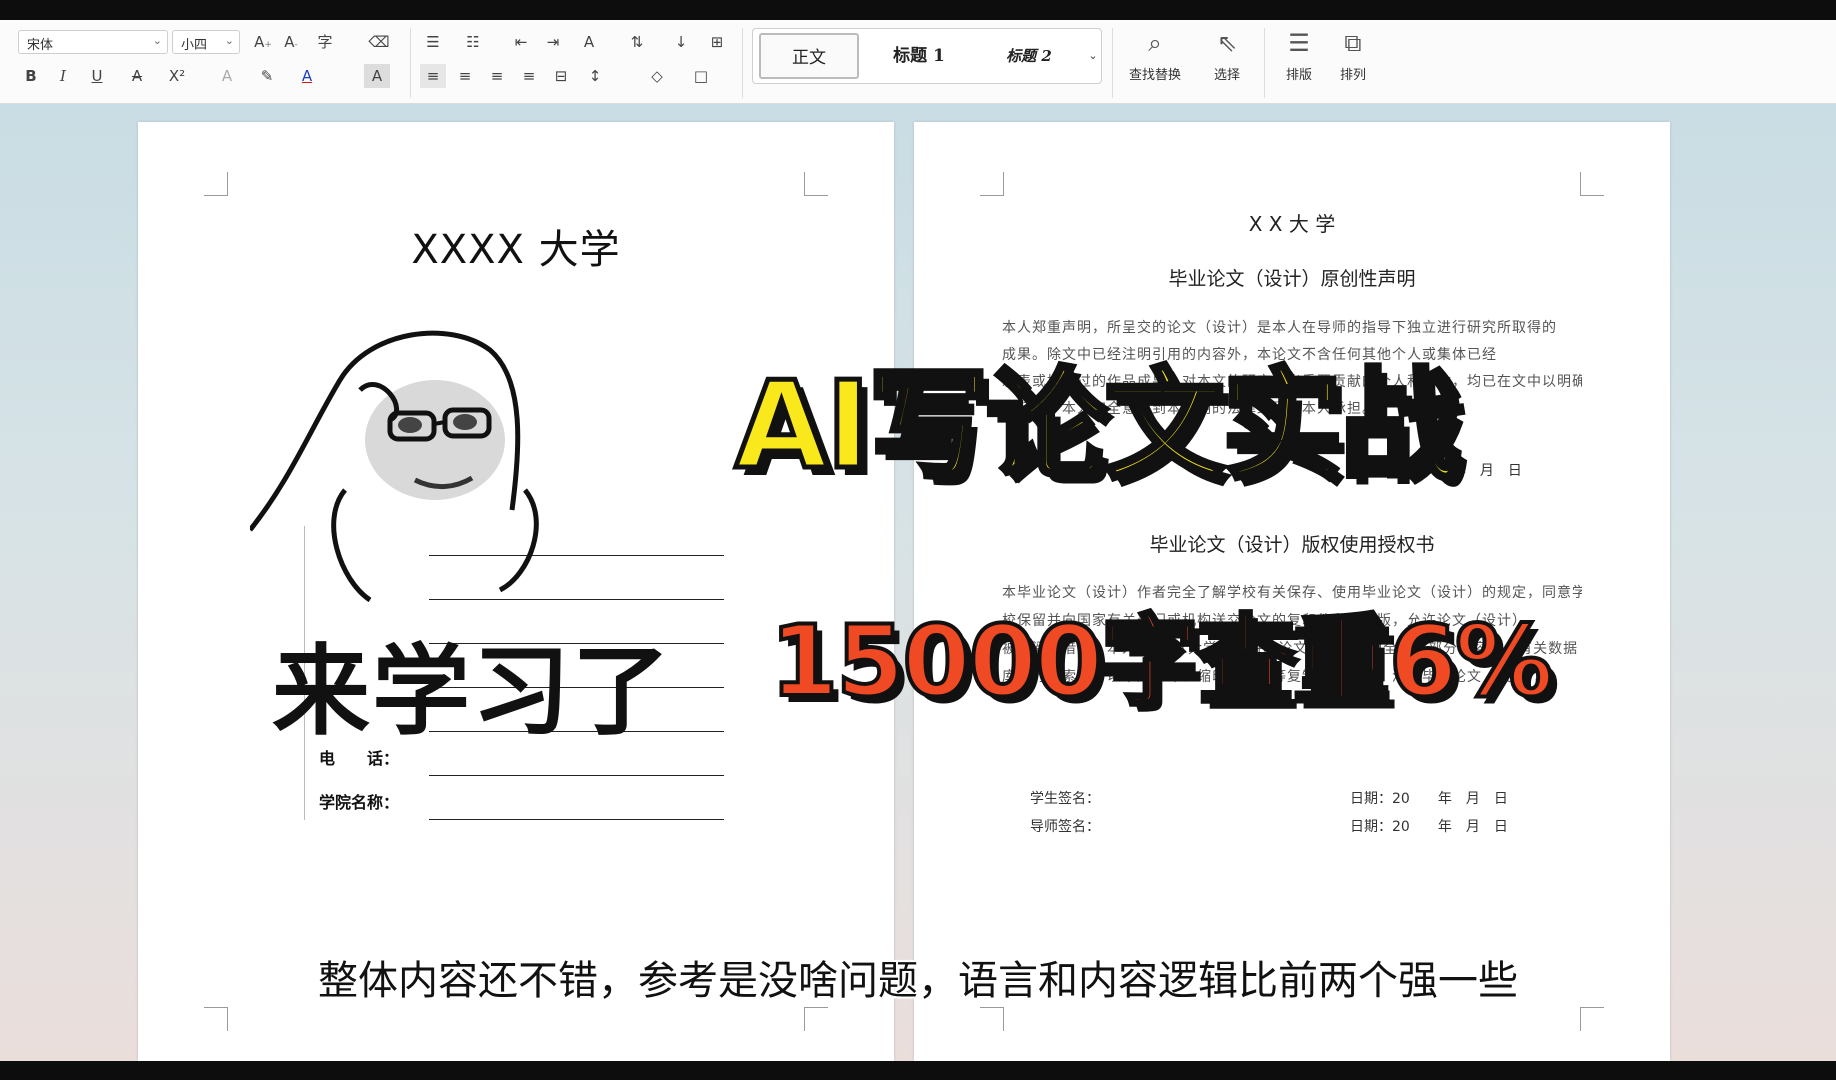 The image size is (1836, 1080). I want to click on grow-font-icon: A+, so click(263, 42).